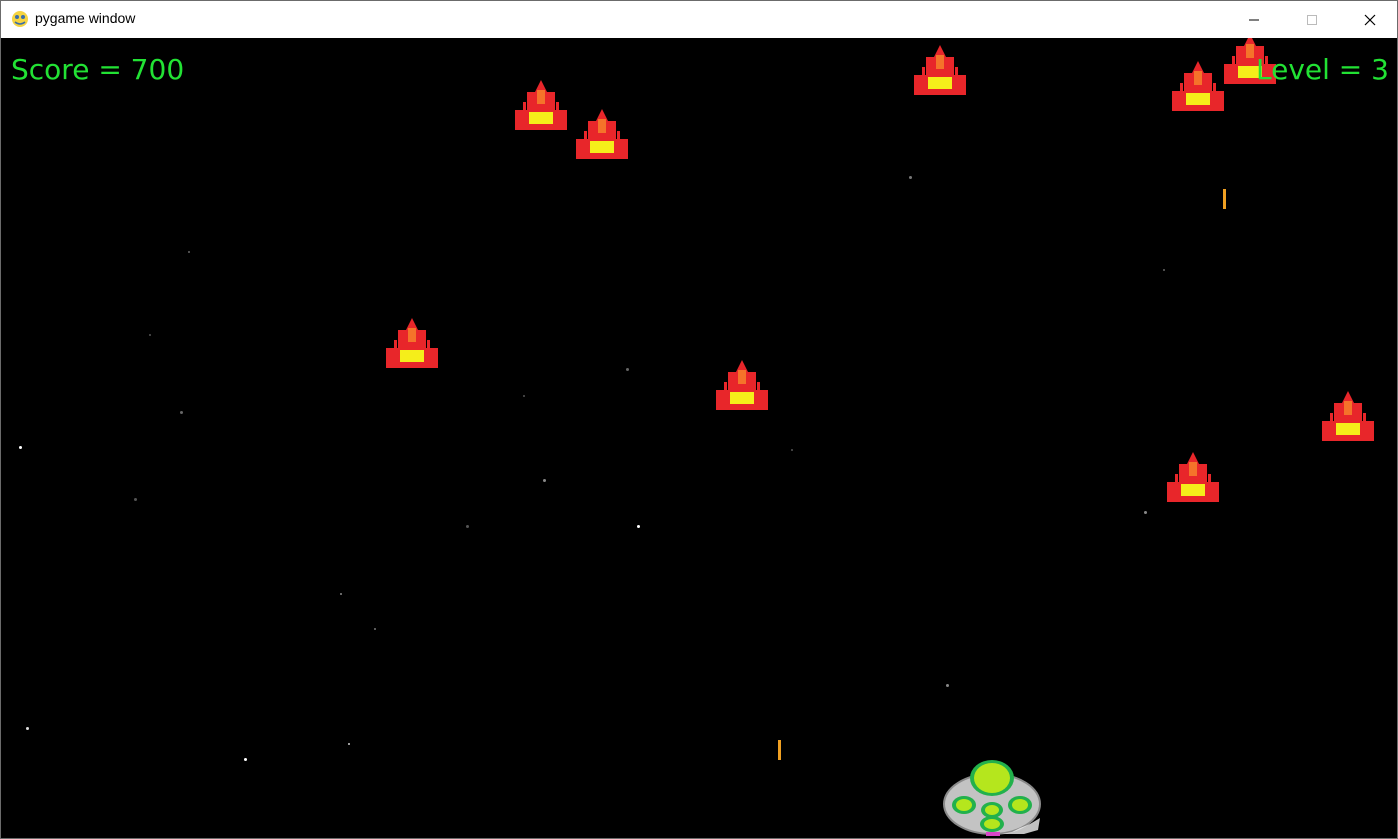 The height and width of the screenshot is (839, 1398). I want to click on level-display: Level = 3, so click(1322, 69).